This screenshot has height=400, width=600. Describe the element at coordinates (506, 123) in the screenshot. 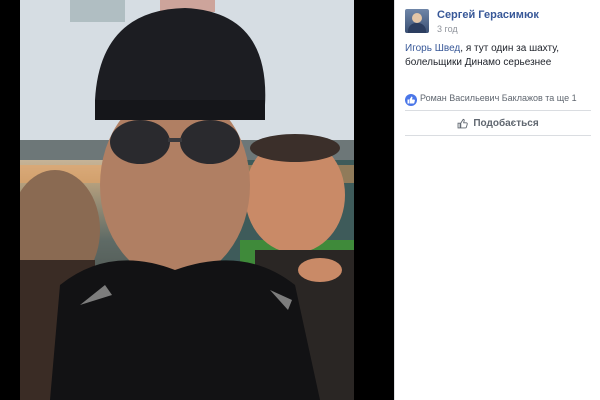

I see `like-button-label: Подобається` at that location.